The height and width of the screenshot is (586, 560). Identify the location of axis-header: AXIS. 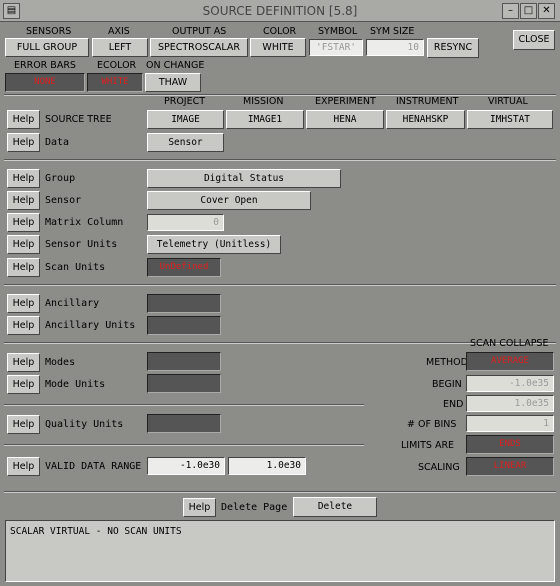
(119, 31).